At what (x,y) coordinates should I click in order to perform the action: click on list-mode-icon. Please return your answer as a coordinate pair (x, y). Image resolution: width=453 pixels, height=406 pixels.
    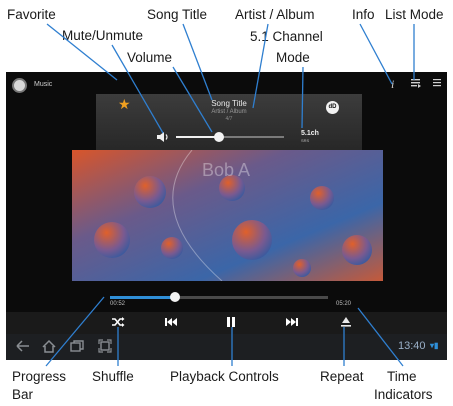
    Looking at the image, I should click on (416, 84).